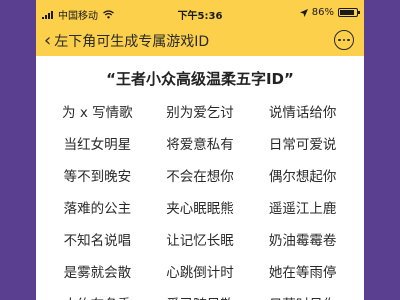 The height and width of the screenshot is (300, 400). I want to click on page-title: “王者小众高级温柔五字ID”, so click(200, 79).